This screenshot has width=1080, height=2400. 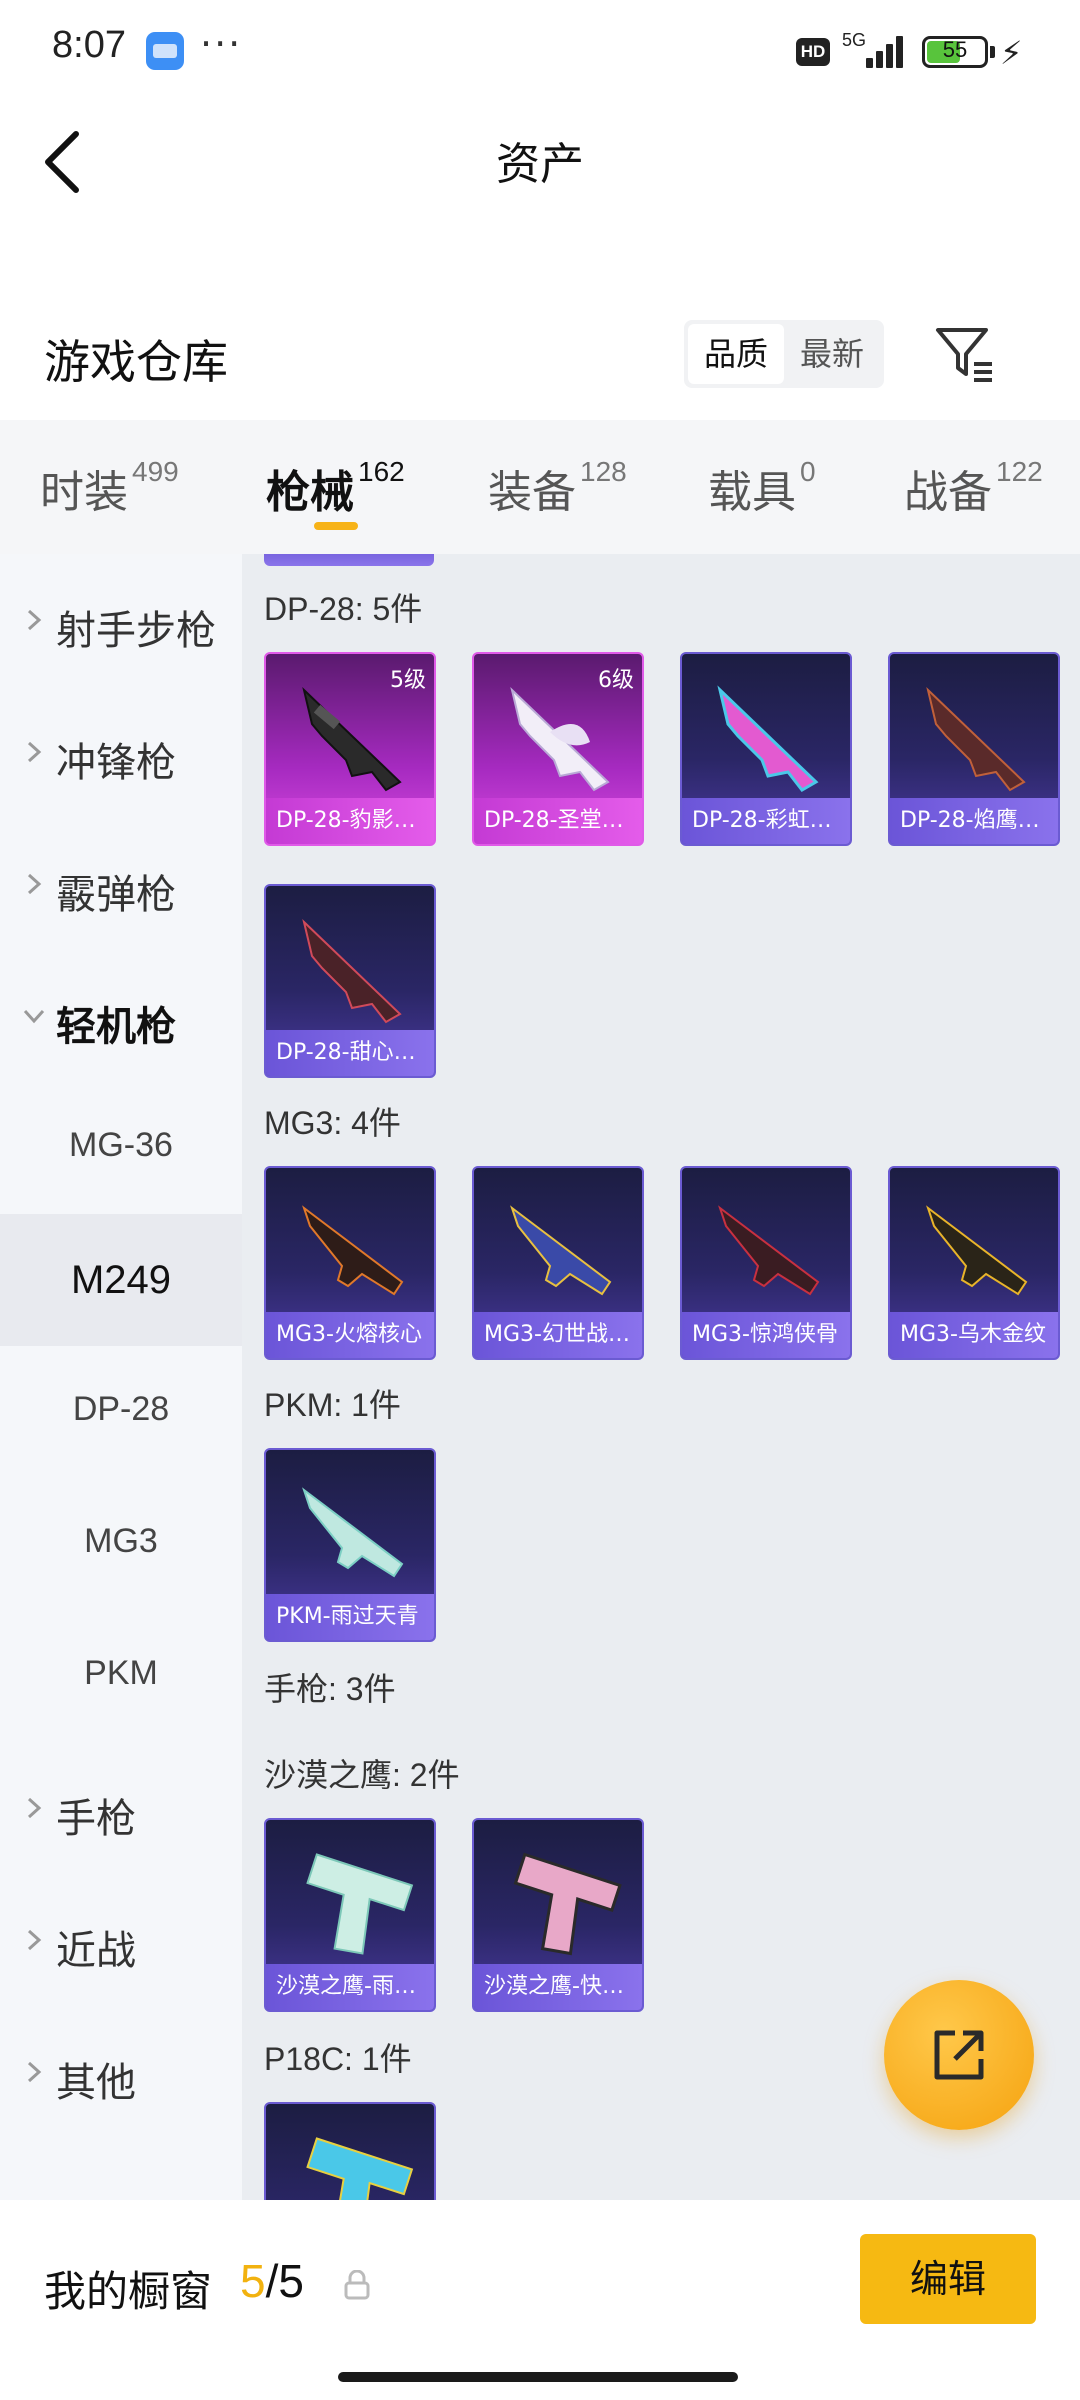 I want to click on share-fab, so click(x=959, y=2055).